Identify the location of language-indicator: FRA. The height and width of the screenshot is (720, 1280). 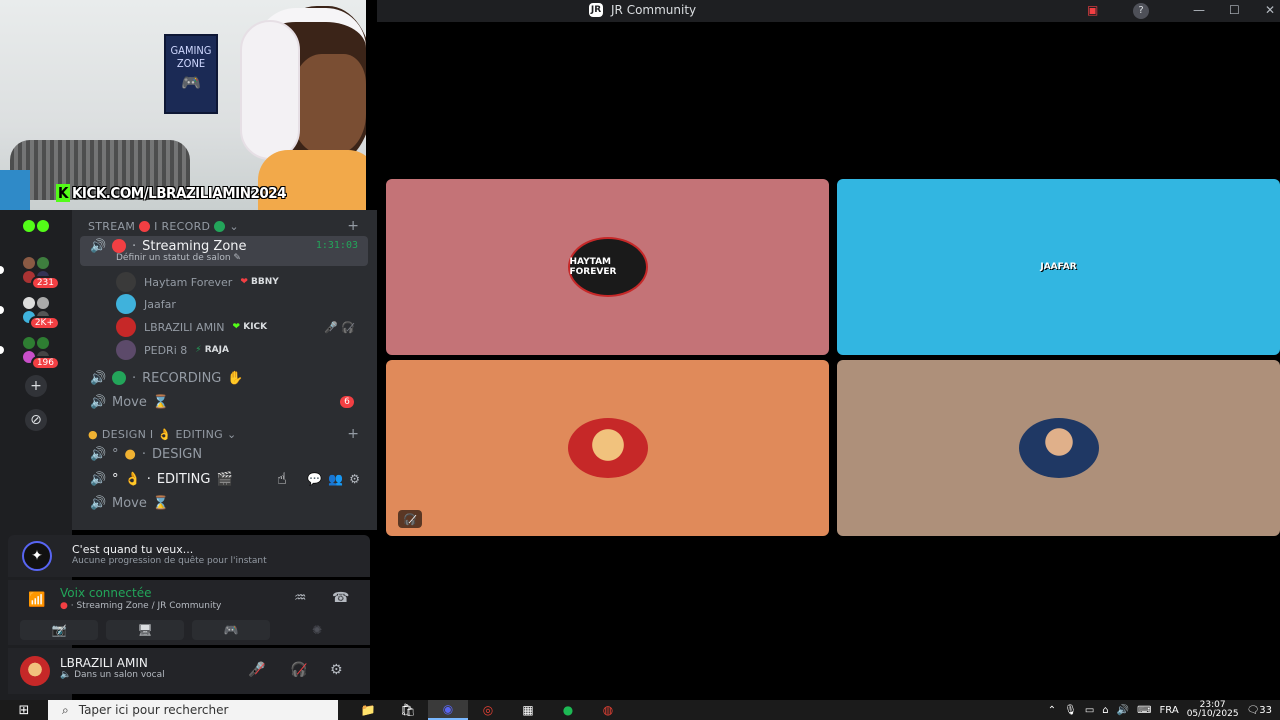
(1169, 710).